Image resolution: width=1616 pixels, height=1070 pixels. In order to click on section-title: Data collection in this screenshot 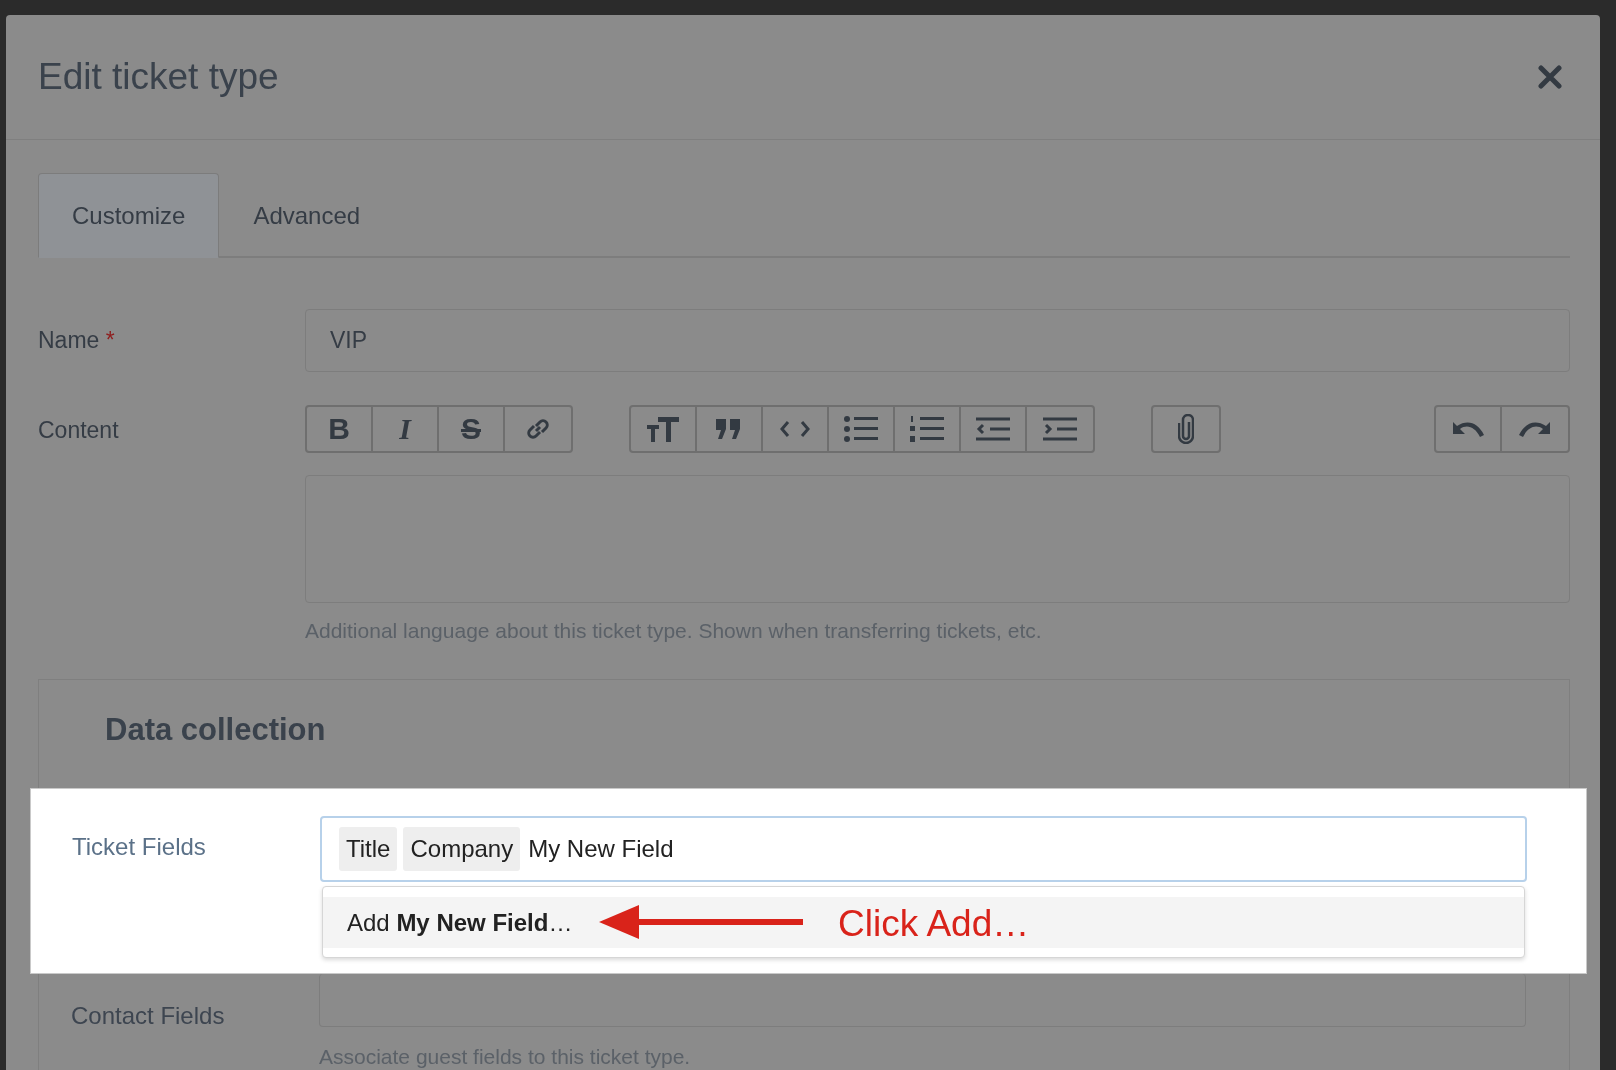, I will do `click(215, 730)`.